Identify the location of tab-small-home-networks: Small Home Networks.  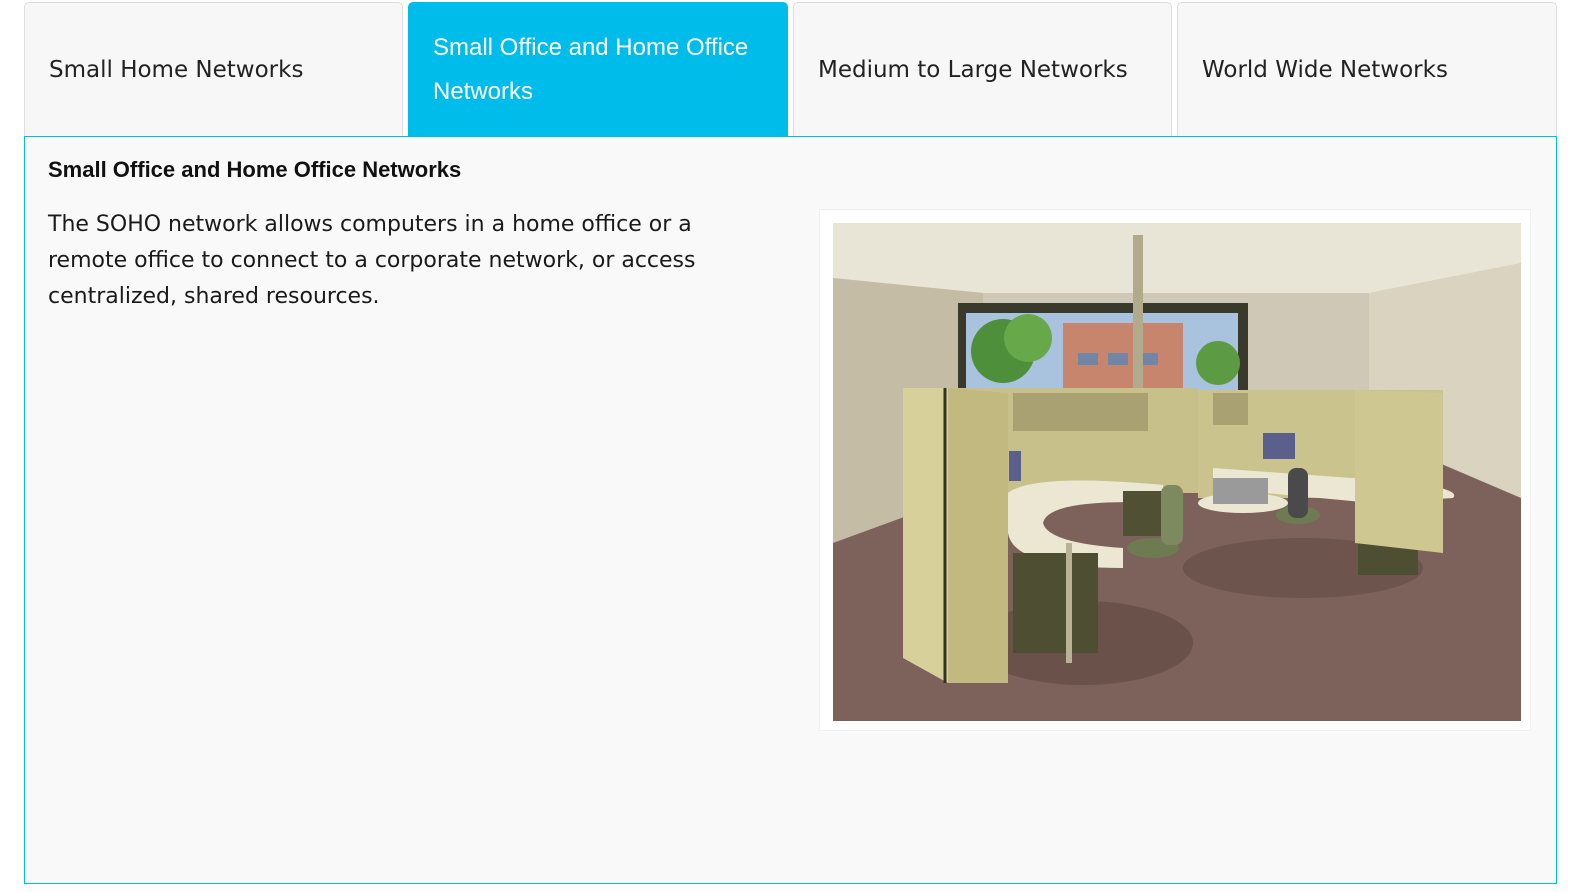
(213, 69).